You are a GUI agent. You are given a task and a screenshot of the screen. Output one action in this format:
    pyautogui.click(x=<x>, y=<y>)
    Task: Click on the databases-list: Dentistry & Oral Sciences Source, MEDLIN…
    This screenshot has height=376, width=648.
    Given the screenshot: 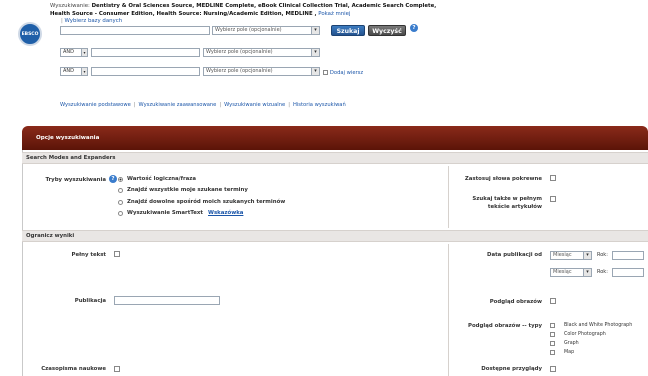 What is the action you would take?
    pyautogui.click(x=243, y=10)
    